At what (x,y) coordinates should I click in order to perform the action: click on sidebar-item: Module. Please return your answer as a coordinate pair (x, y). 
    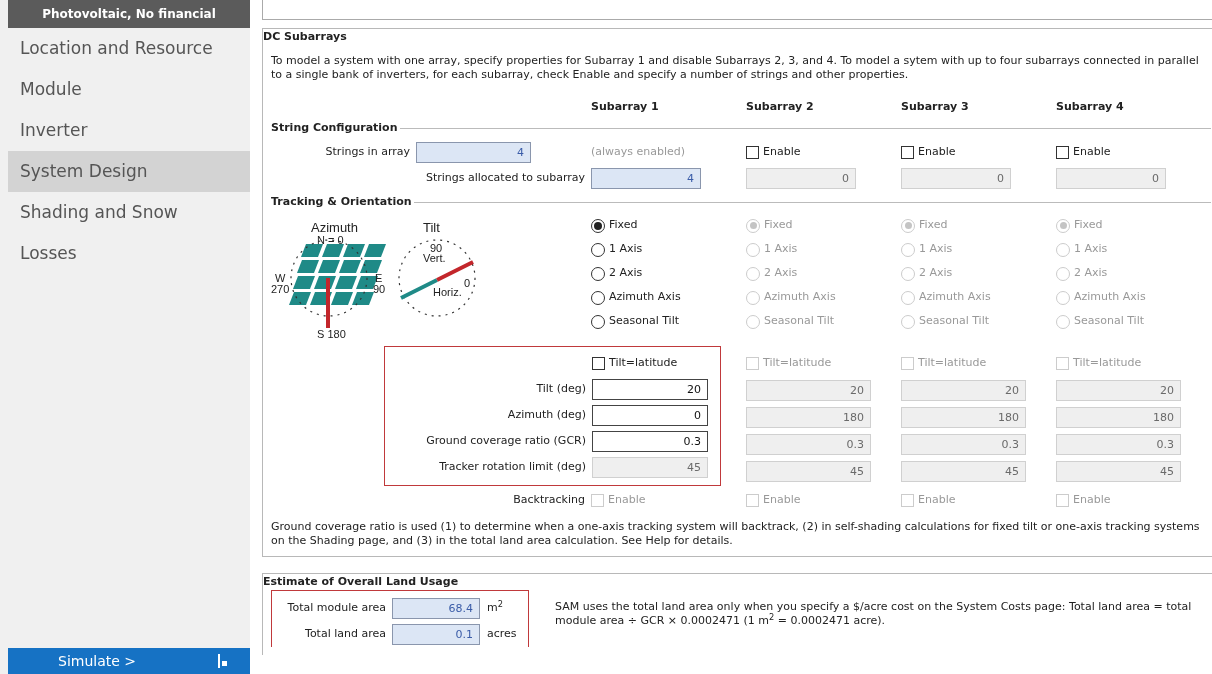
    Looking at the image, I should click on (129, 89).